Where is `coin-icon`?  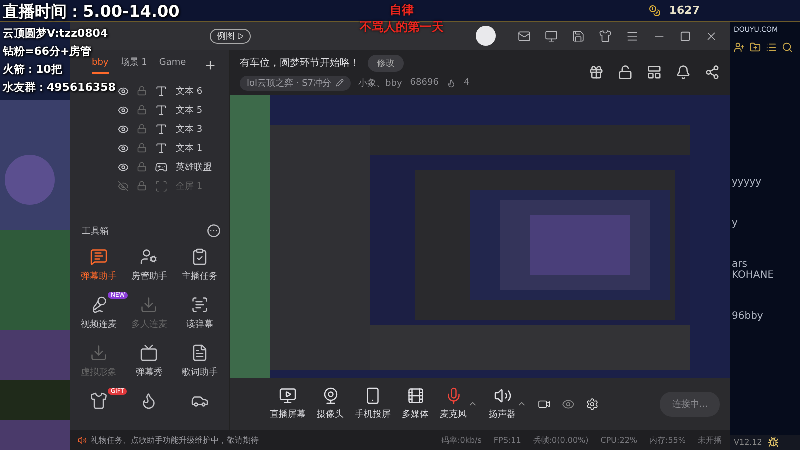 coin-icon is located at coordinates (655, 10).